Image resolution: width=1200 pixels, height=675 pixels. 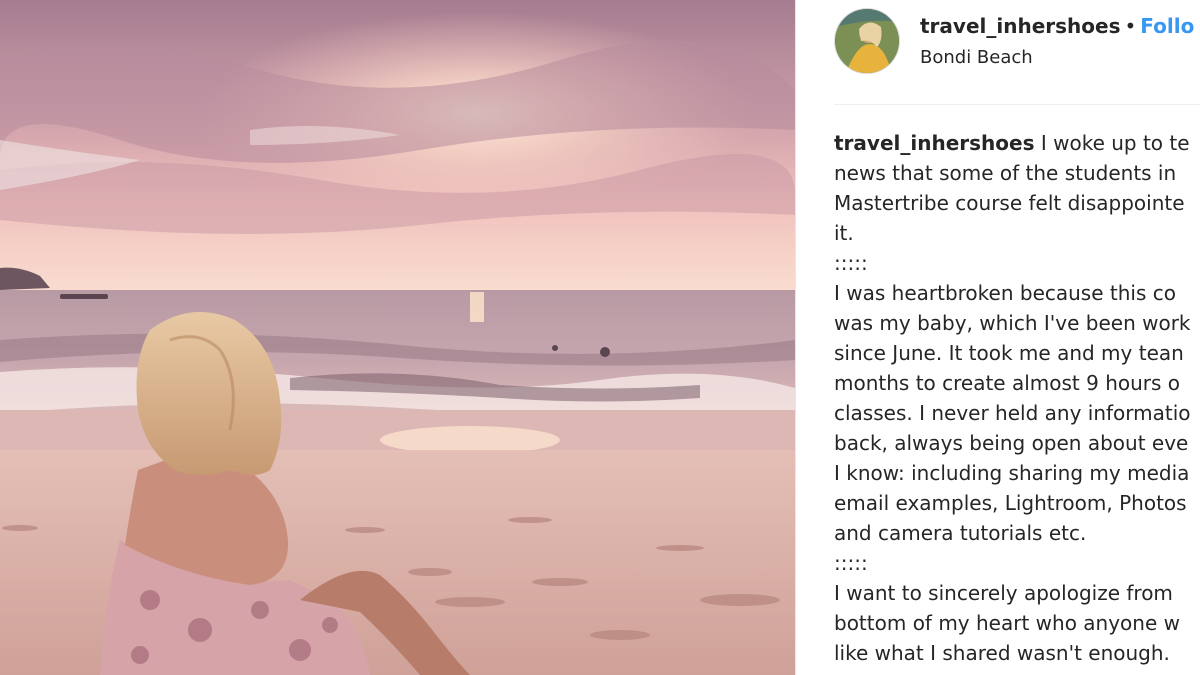 I want to click on caption-line: I know: including sharing my media, so click(x=1012, y=473).